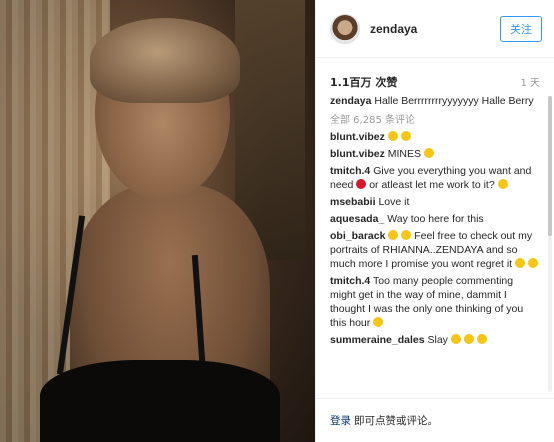  I want to click on comment-text: MINES, so click(404, 154).